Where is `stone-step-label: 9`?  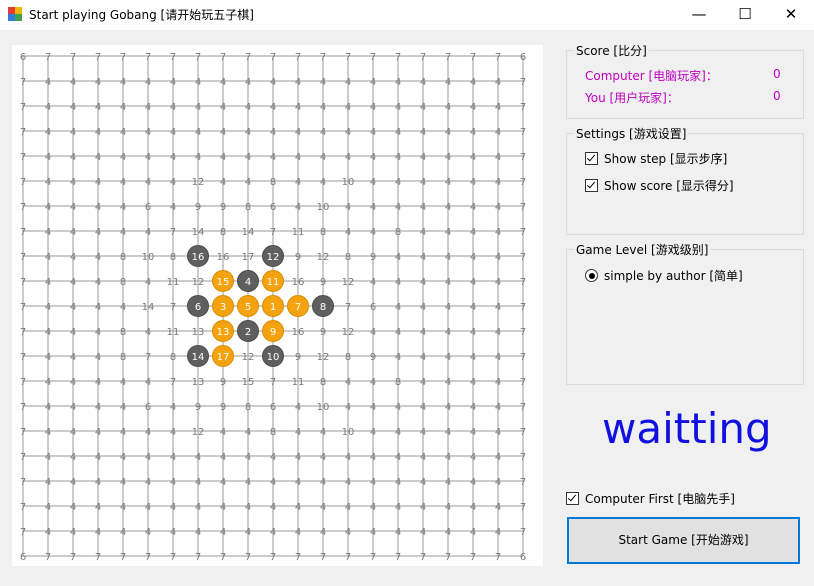 stone-step-label: 9 is located at coordinates (273, 332).